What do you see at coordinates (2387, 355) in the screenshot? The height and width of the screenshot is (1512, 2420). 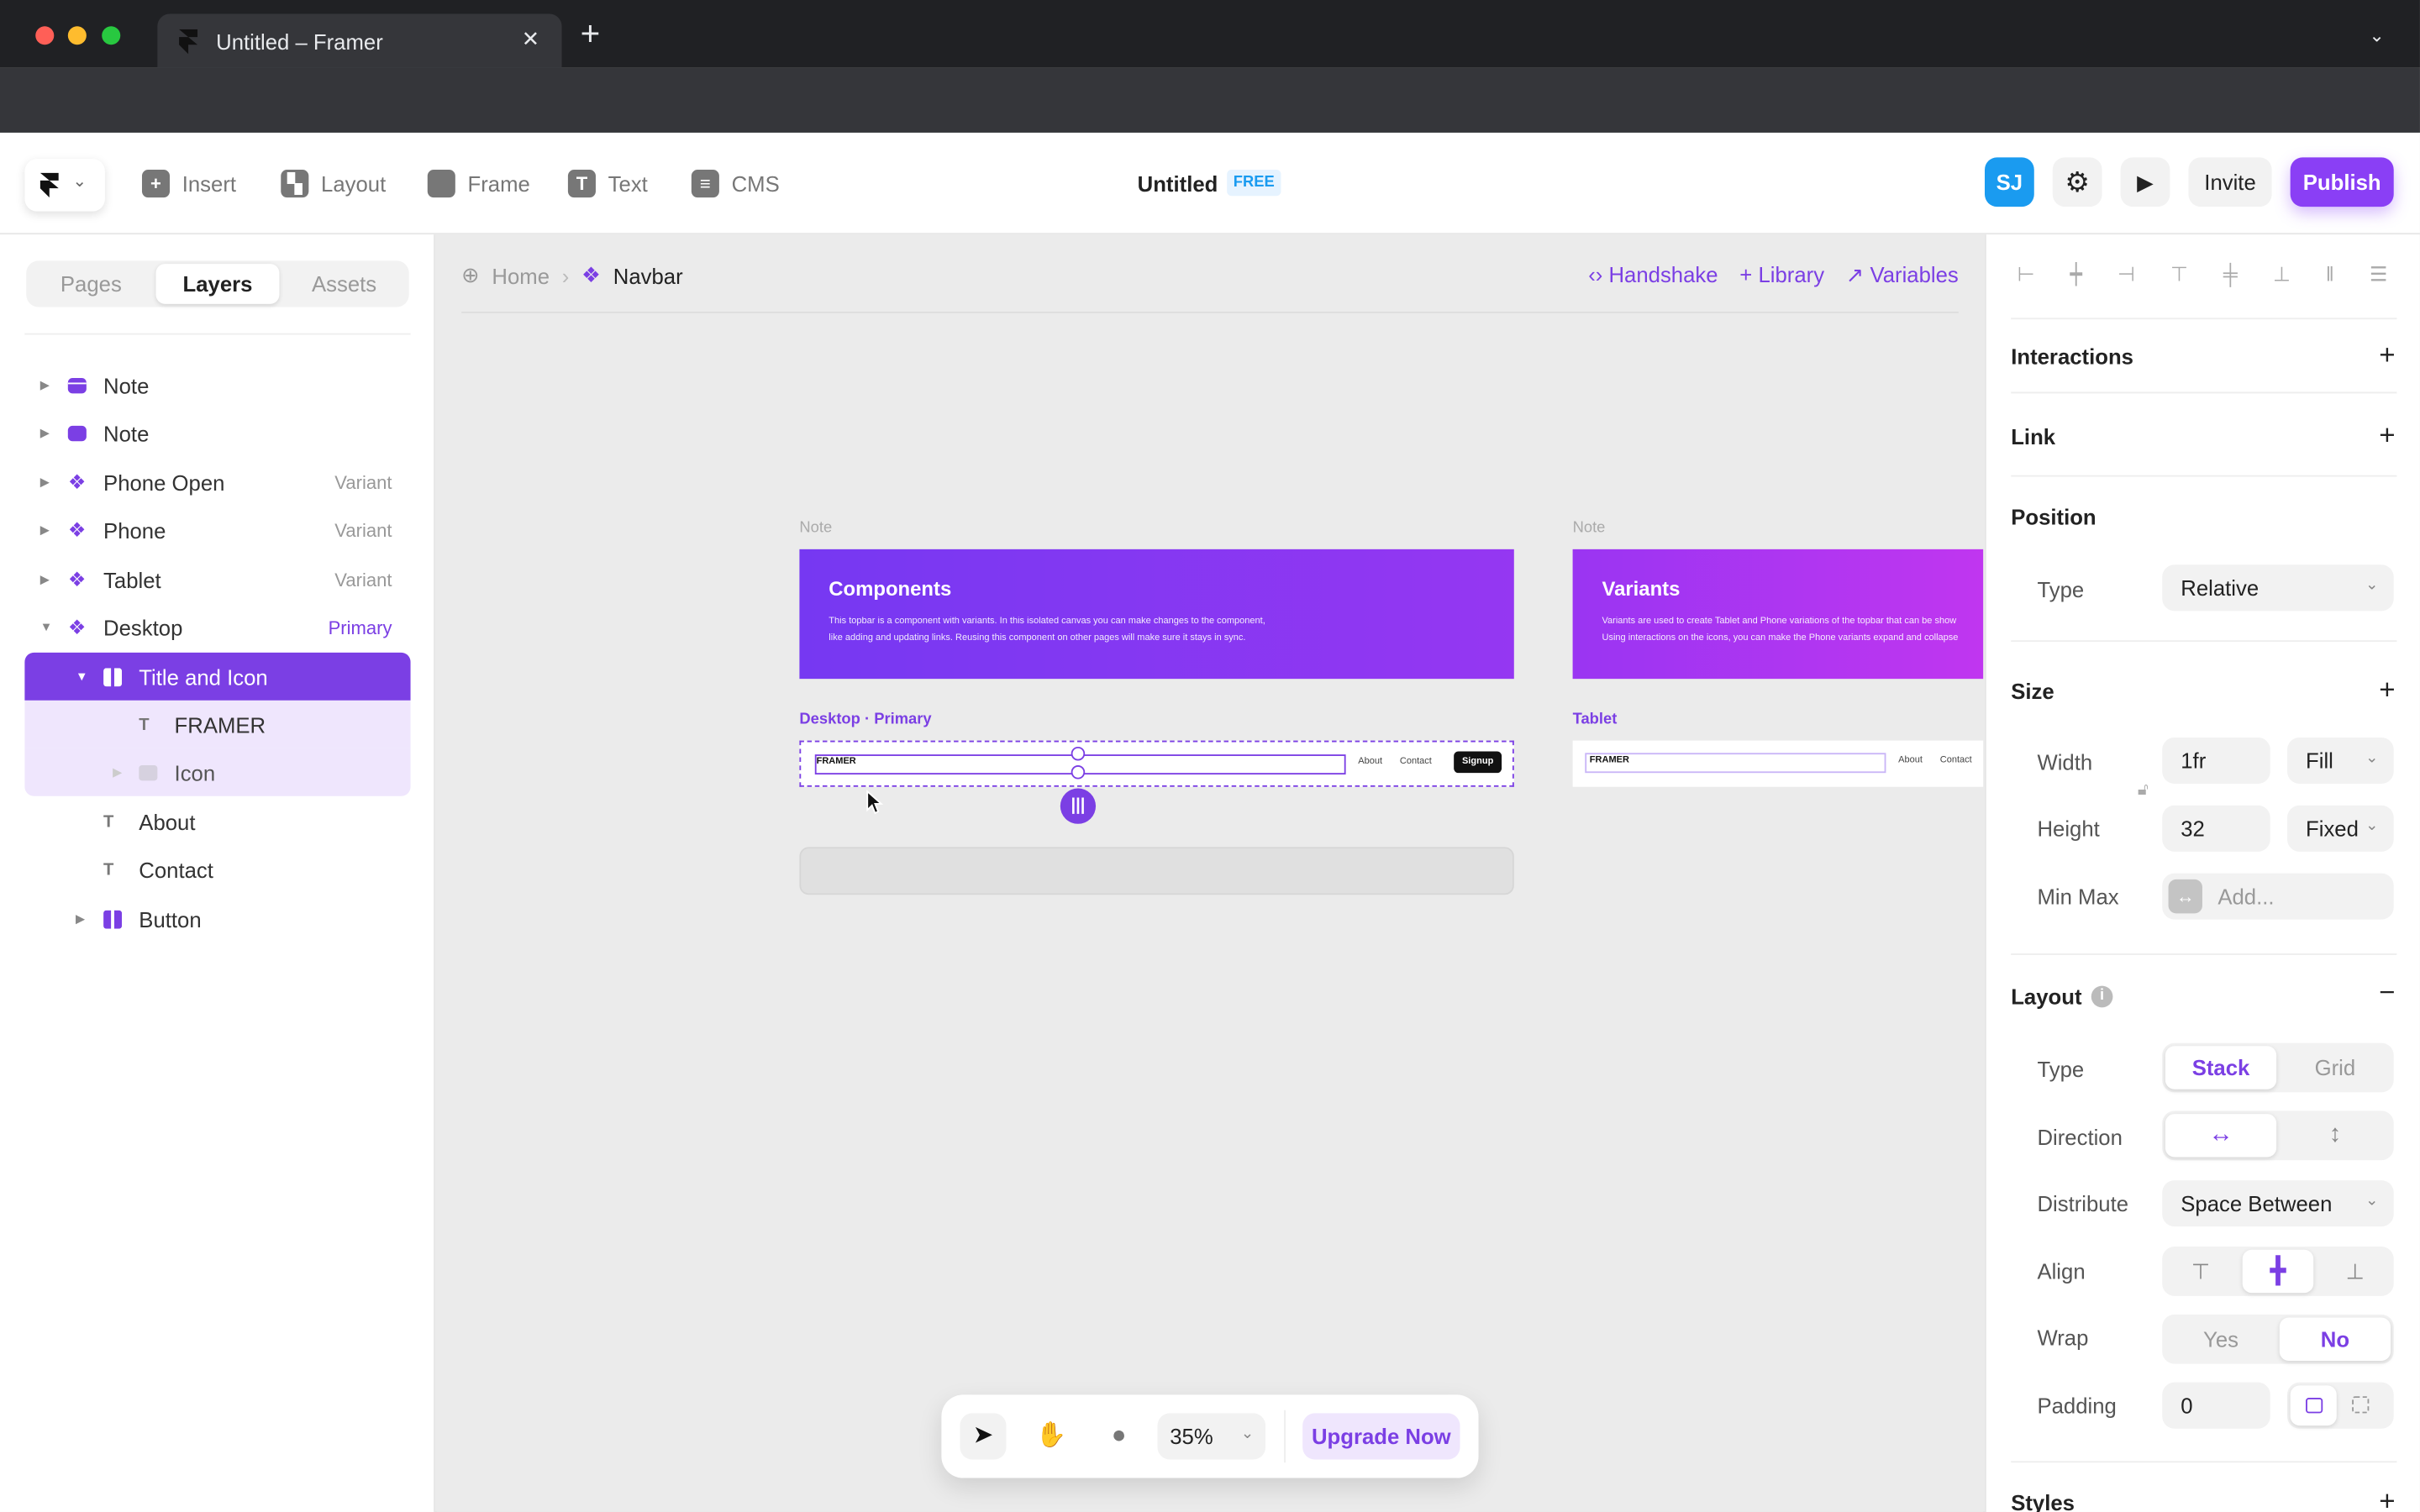 I see `add-interaction-plus-icon: +` at bounding box center [2387, 355].